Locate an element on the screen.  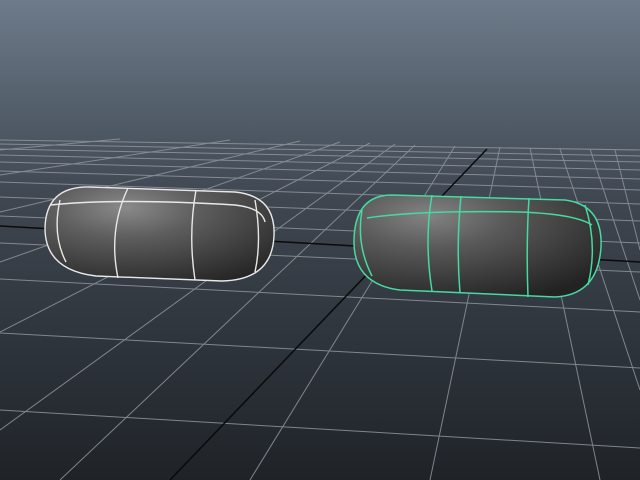
capsule-object-selected is located at coordinates (477, 246).